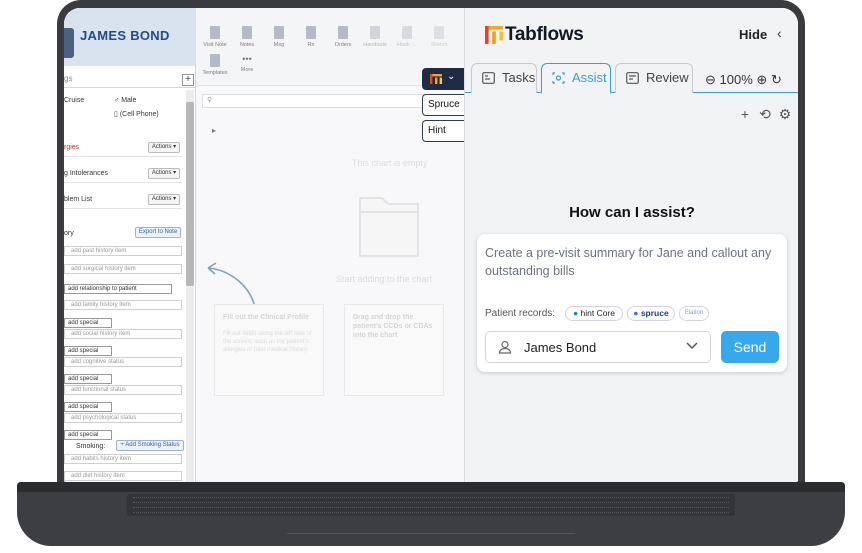  Describe the element at coordinates (125, 35) in the screenshot. I see `patient-name: JAMES BOND` at that location.